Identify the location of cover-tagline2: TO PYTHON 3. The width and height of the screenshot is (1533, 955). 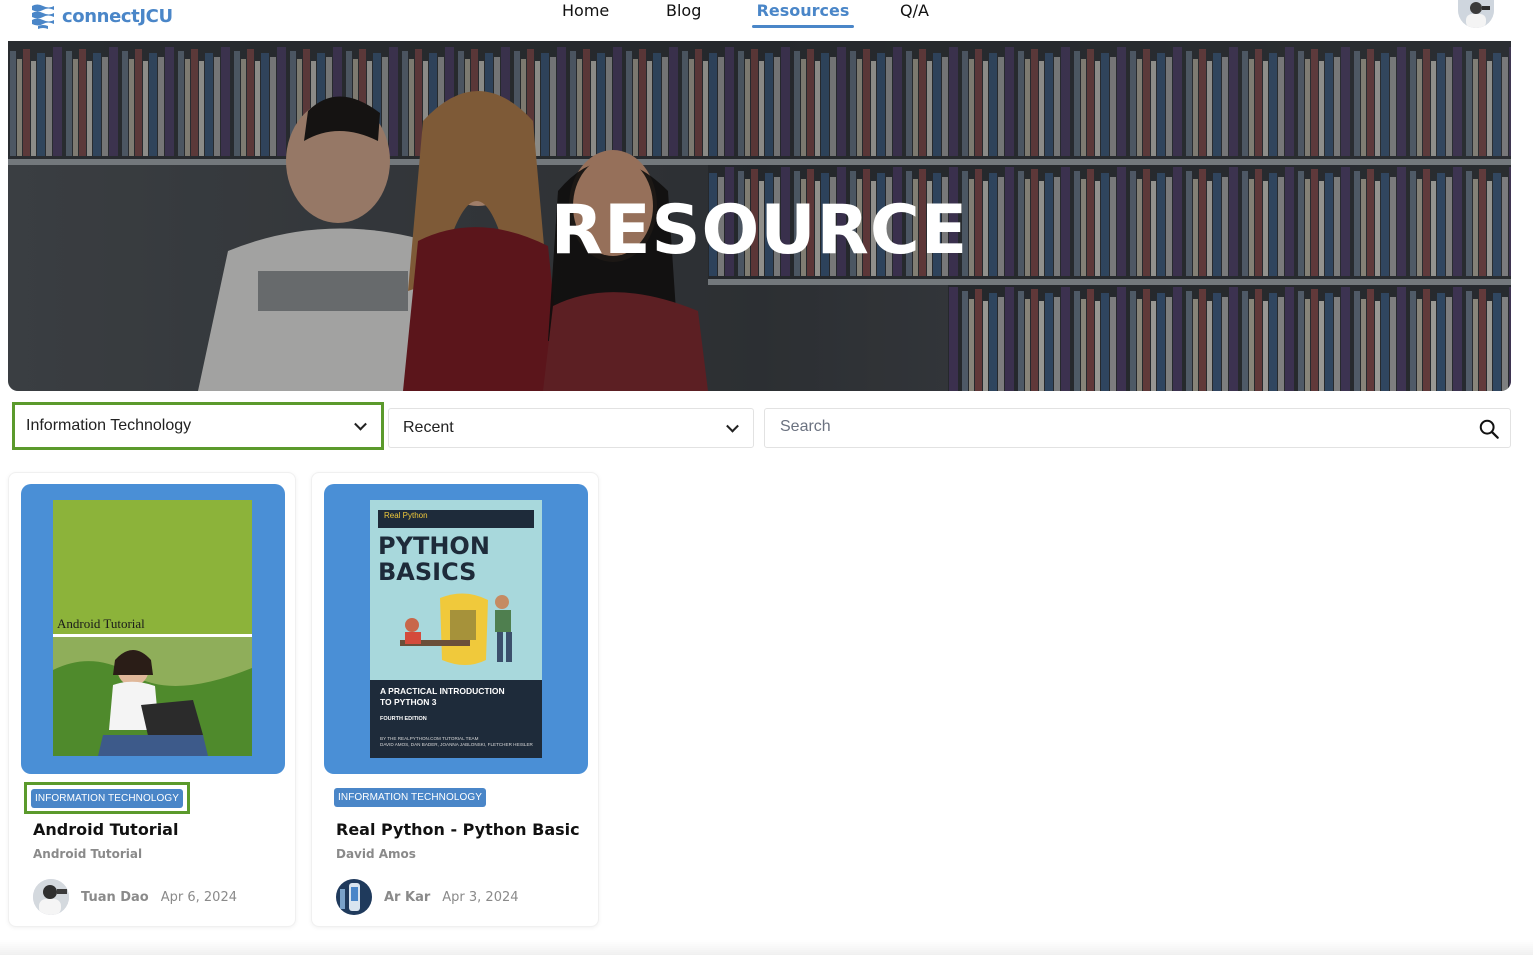
(408, 702).